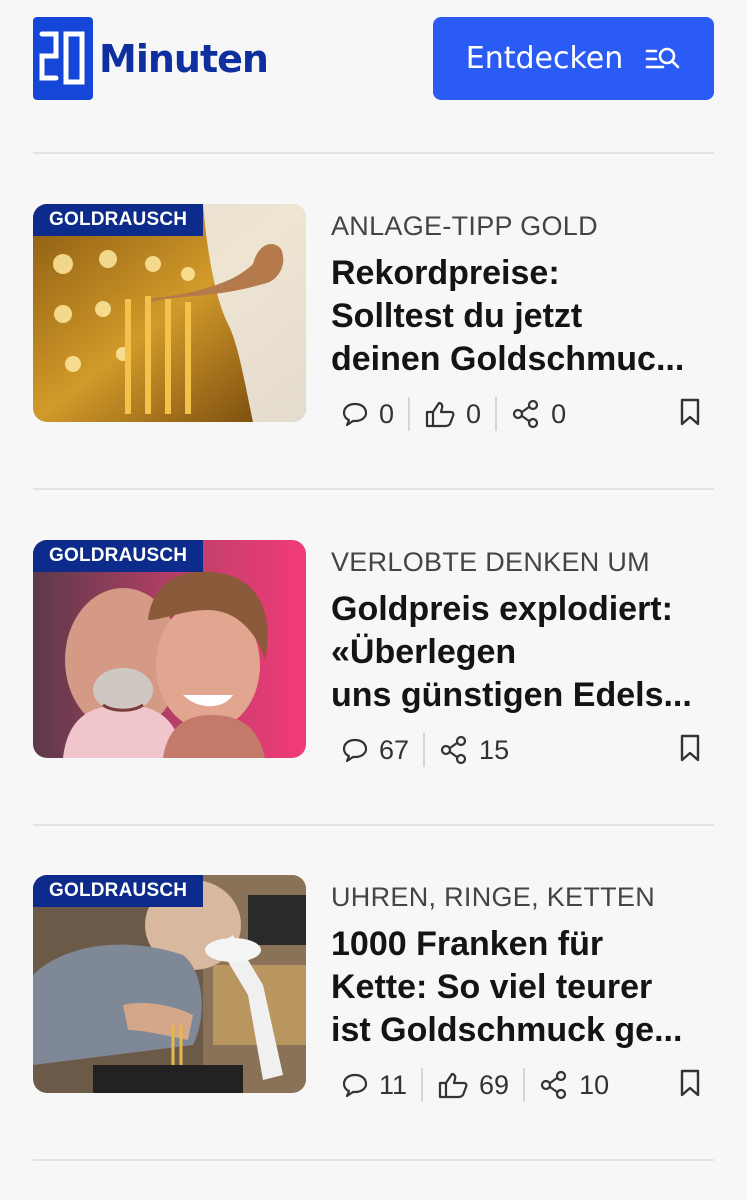 The image size is (747, 1200). What do you see at coordinates (490, 562) in the screenshot?
I see `article-kicker: VERLOBTE DENKEN UM` at bounding box center [490, 562].